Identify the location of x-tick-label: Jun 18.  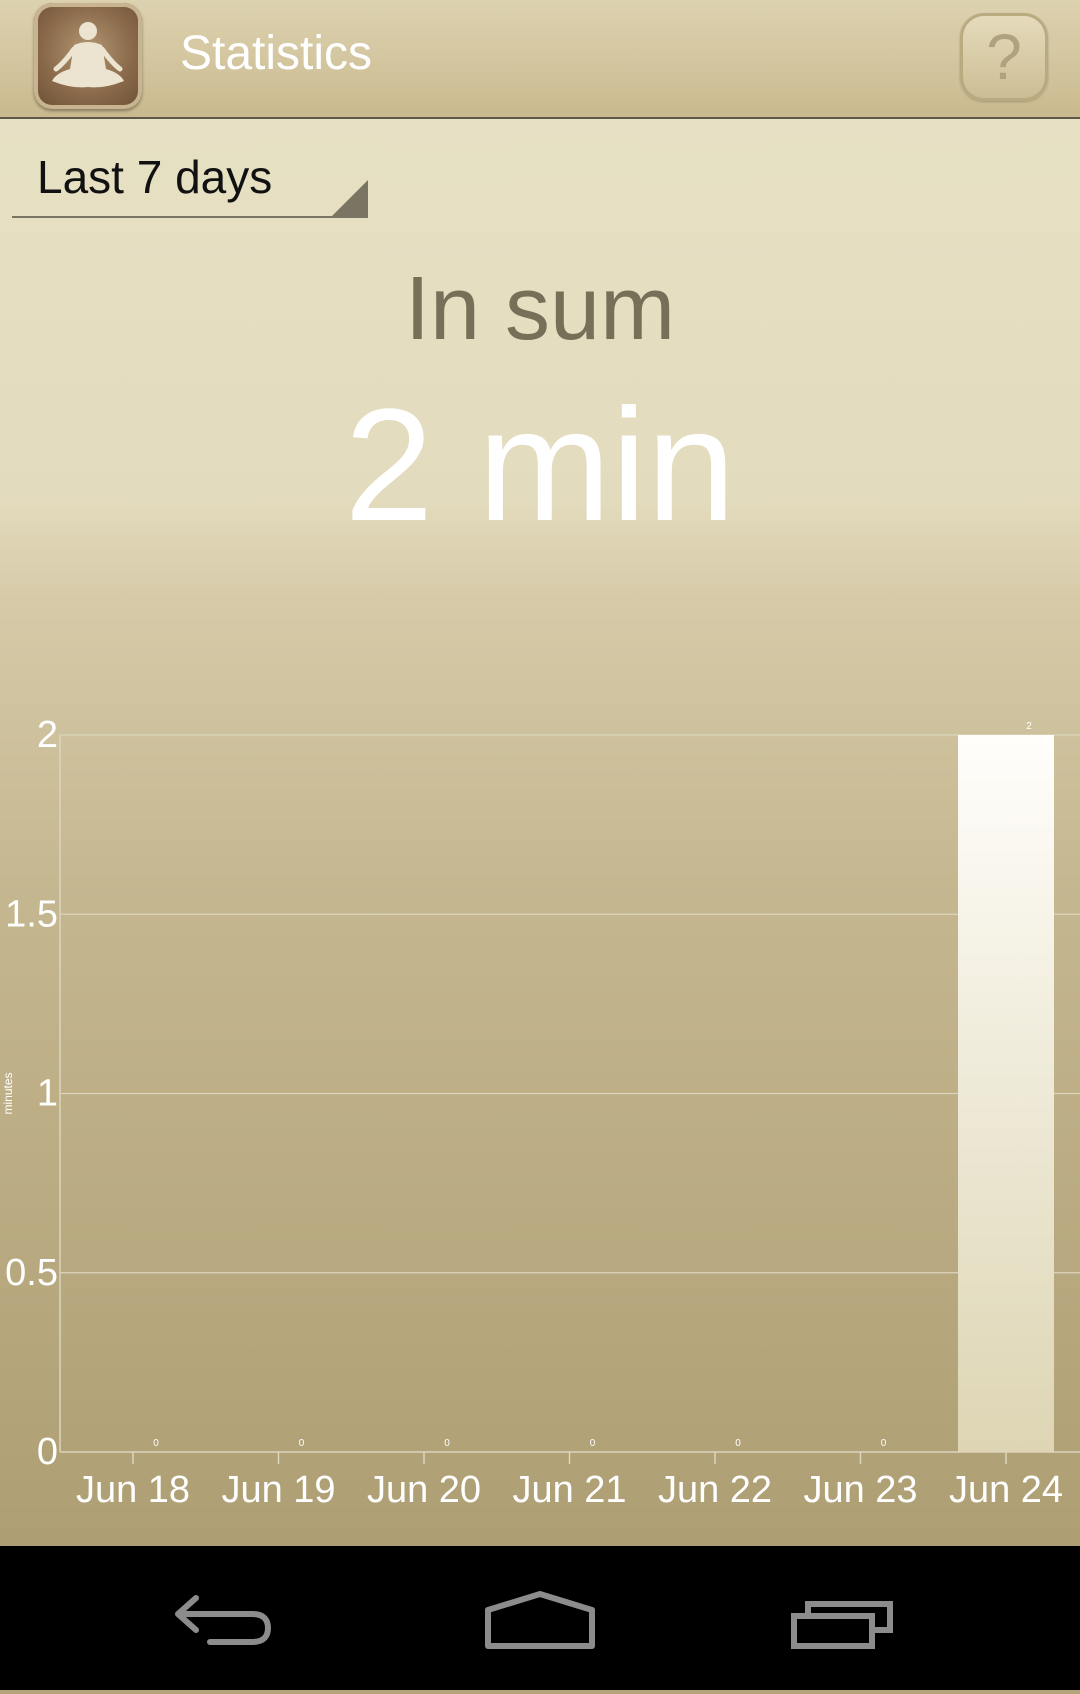
(133, 1490).